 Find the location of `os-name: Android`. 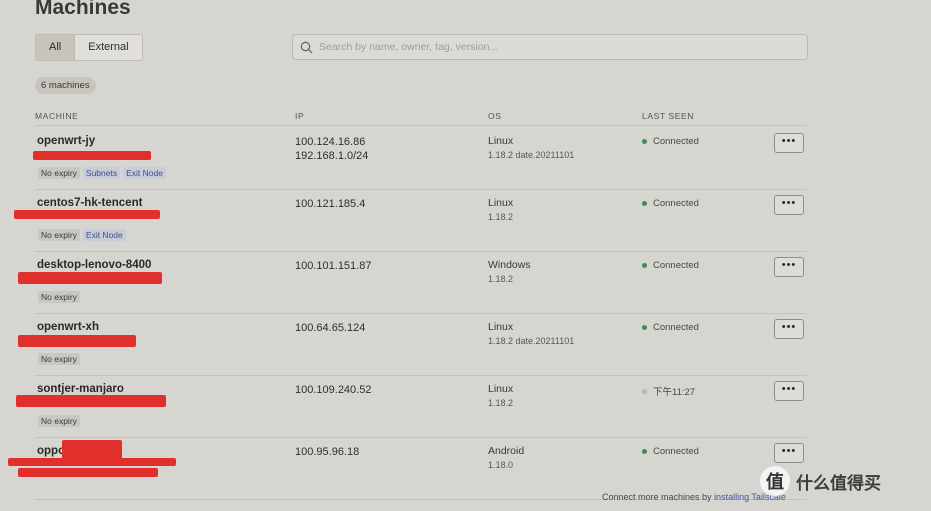

os-name: Android is located at coordinates (506, 451).